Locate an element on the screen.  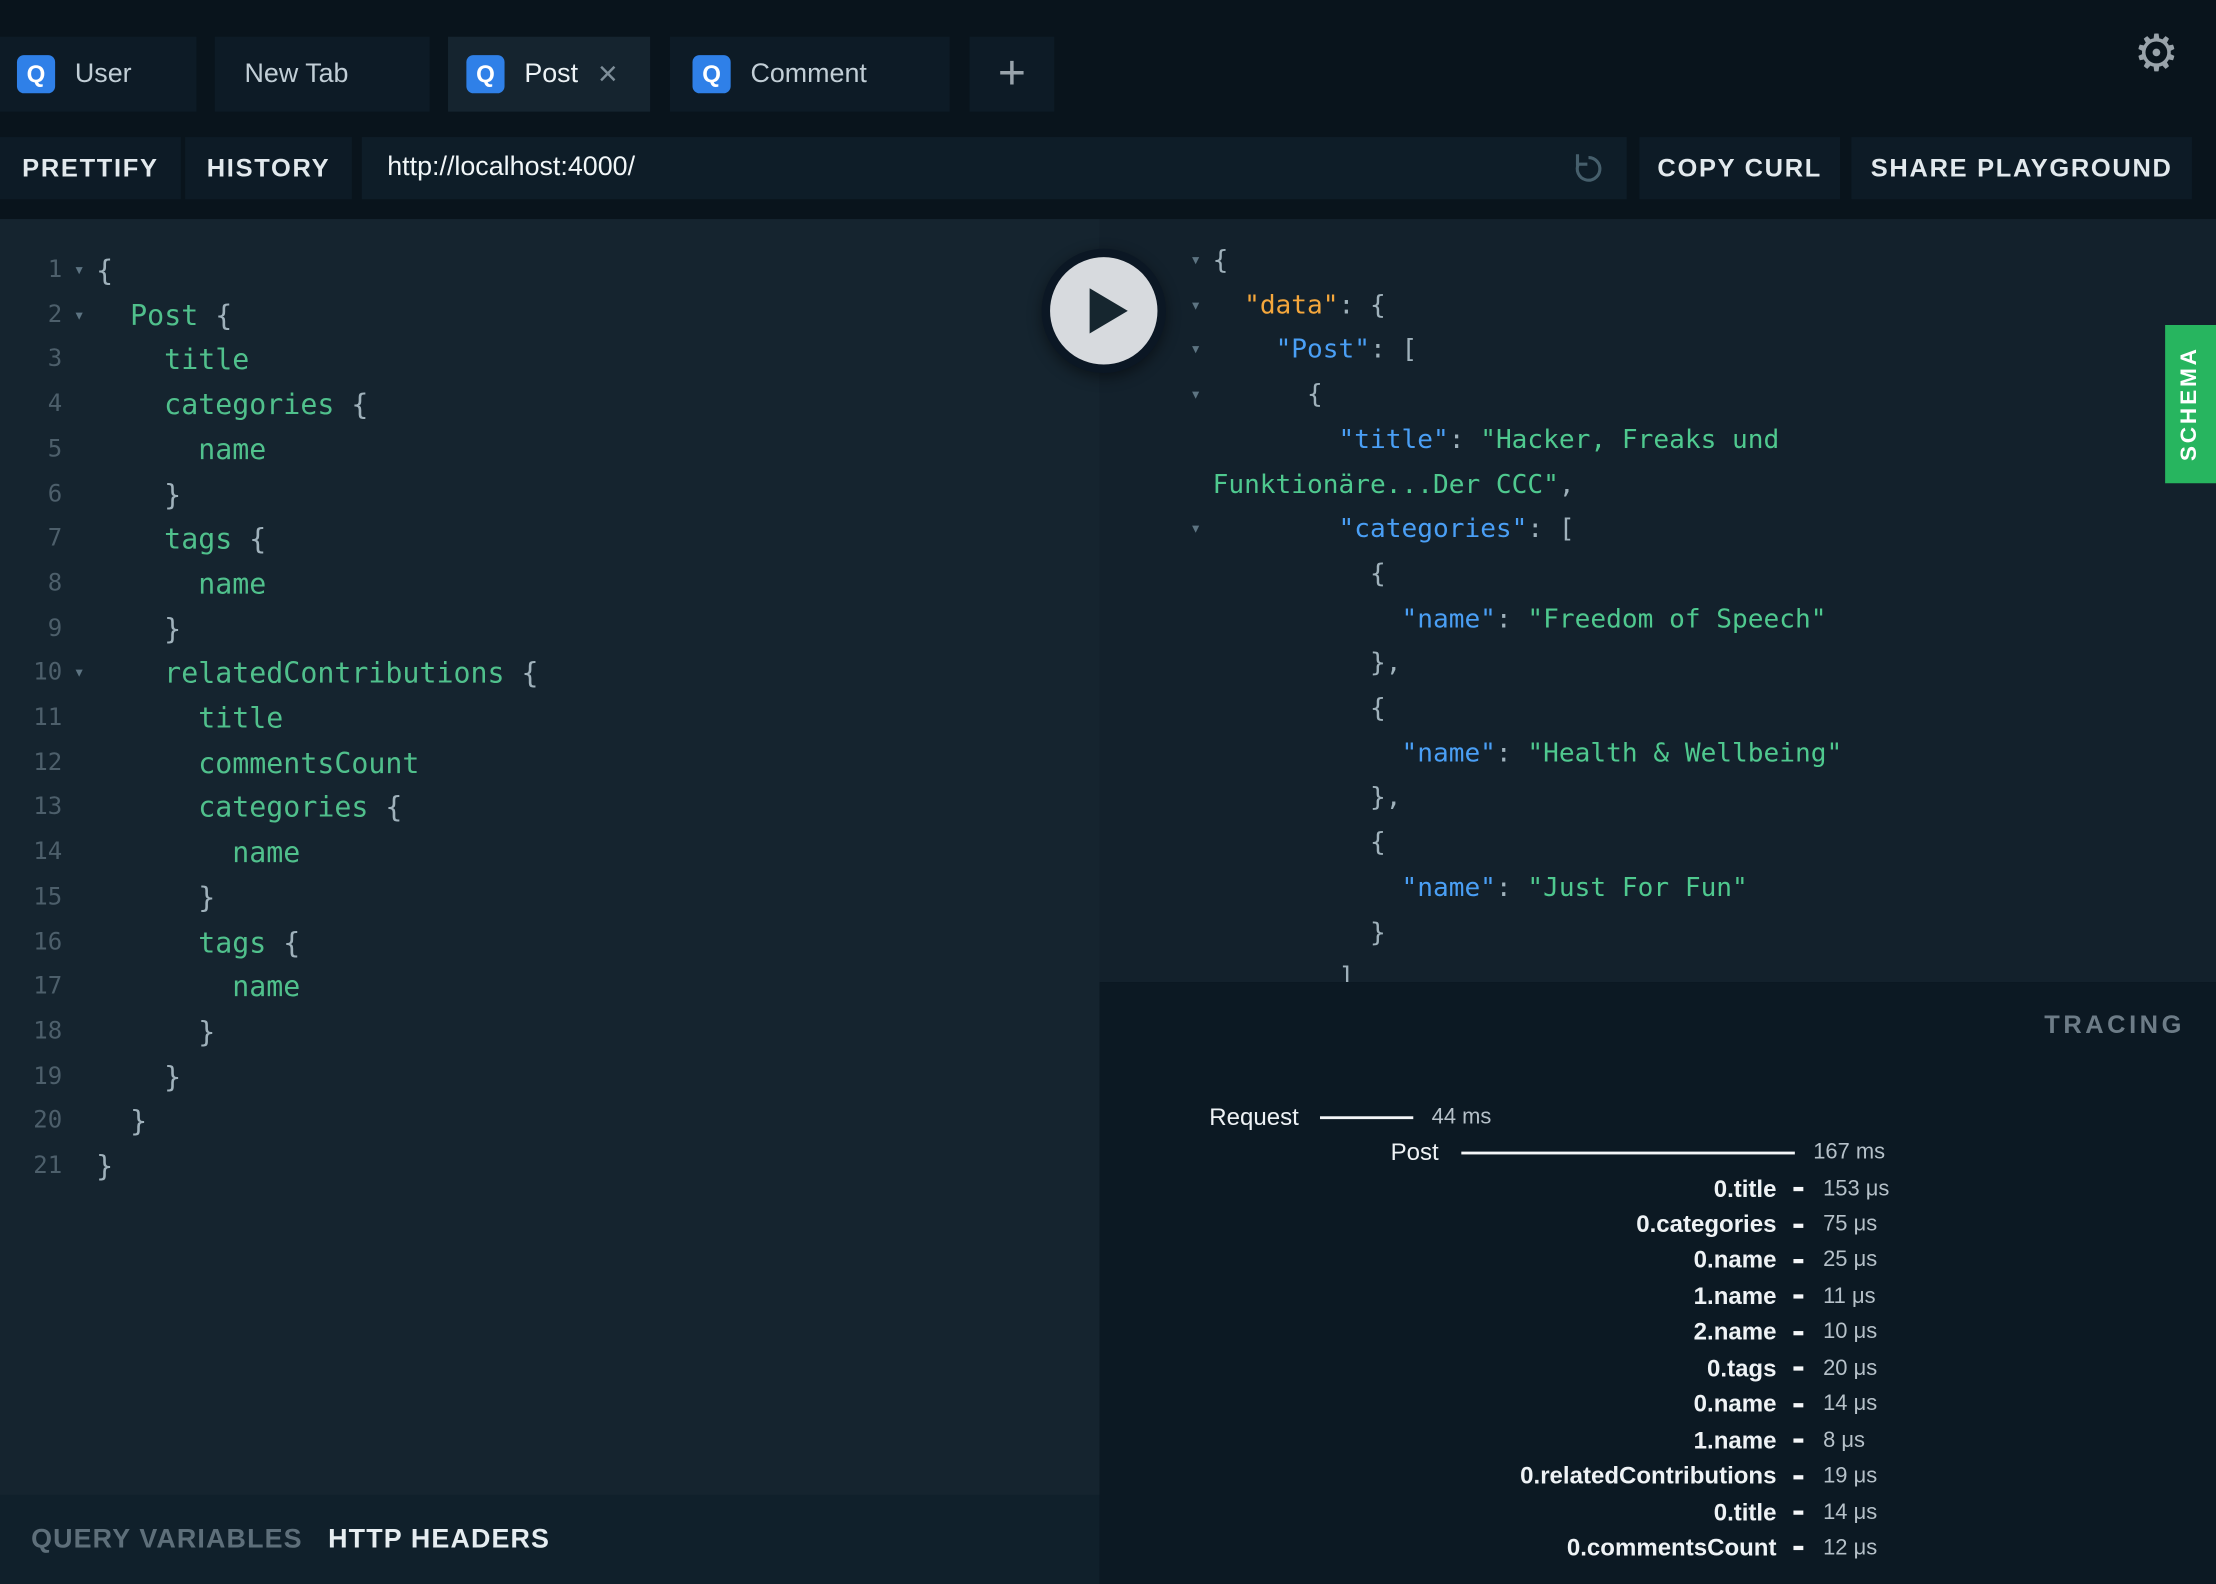
line-number: 1 is located at coordinates (55, 270).